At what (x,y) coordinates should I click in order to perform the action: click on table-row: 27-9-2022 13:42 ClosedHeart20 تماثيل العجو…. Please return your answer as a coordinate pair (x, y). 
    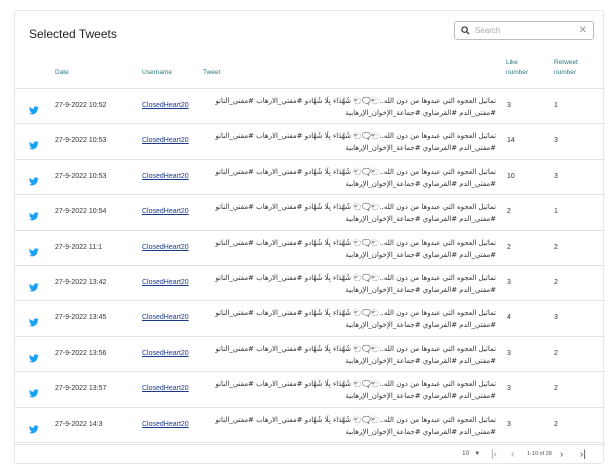
    Looking at the image, I should click on (310, 284).